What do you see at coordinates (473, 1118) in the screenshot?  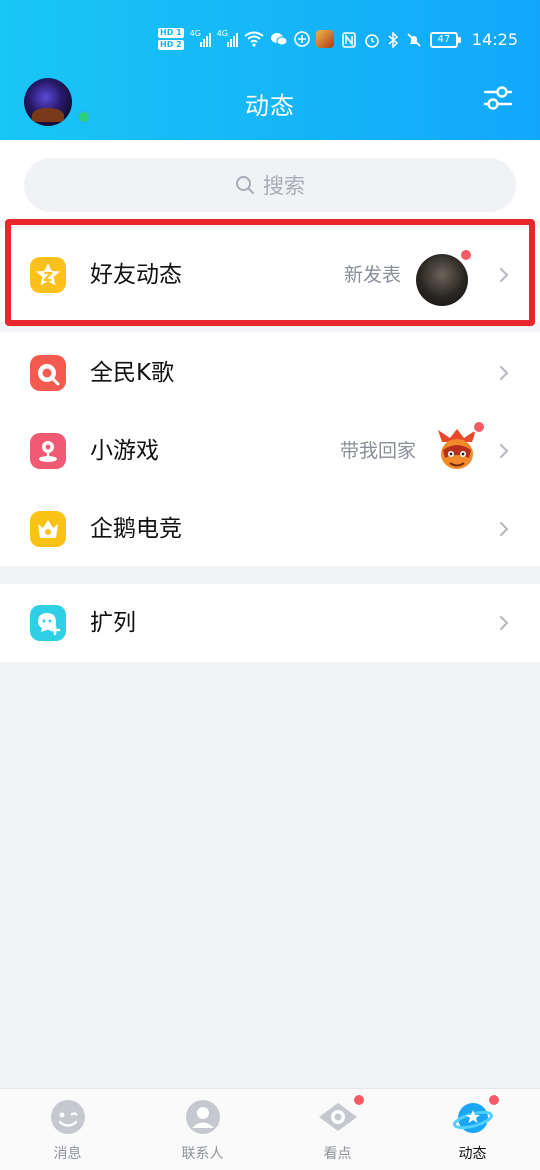 I see `planet-icon` at bounding box center [473, 1118].